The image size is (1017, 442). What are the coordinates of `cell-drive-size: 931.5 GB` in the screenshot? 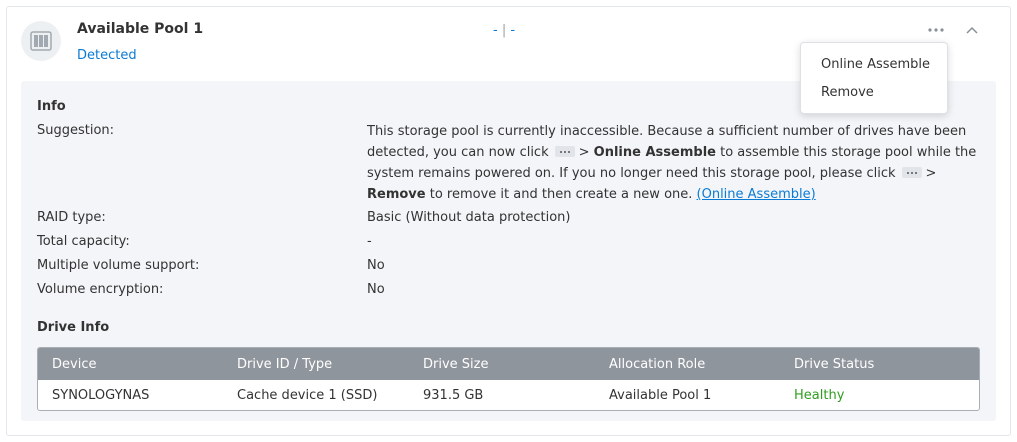 It's located at (453, 395).